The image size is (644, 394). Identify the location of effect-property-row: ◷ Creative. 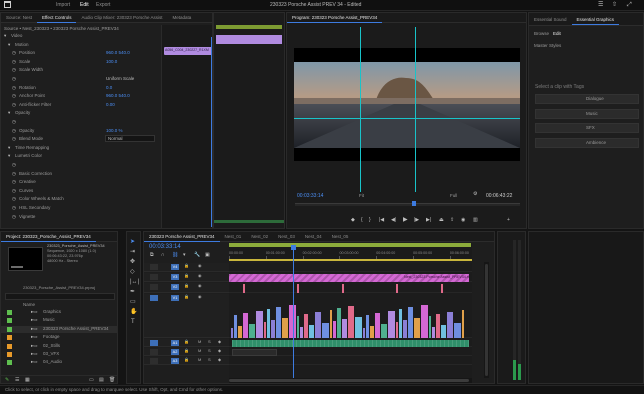
(81, 182).